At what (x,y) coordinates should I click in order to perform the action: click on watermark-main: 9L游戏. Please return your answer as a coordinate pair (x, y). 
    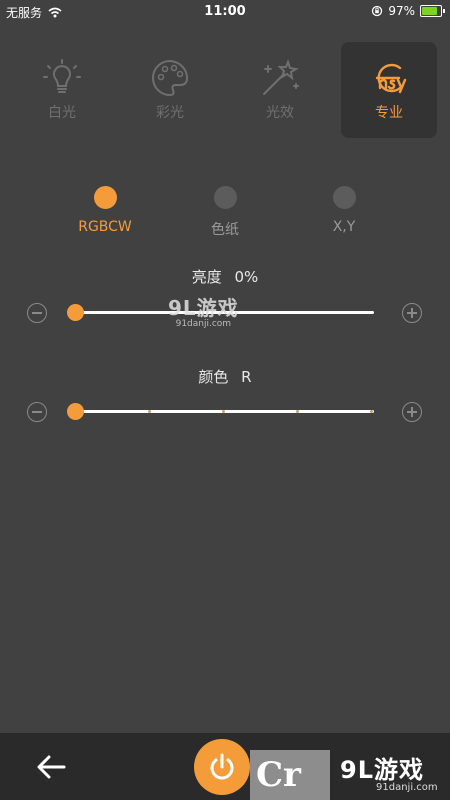
    Looking at the image, I should click on (203, 308).